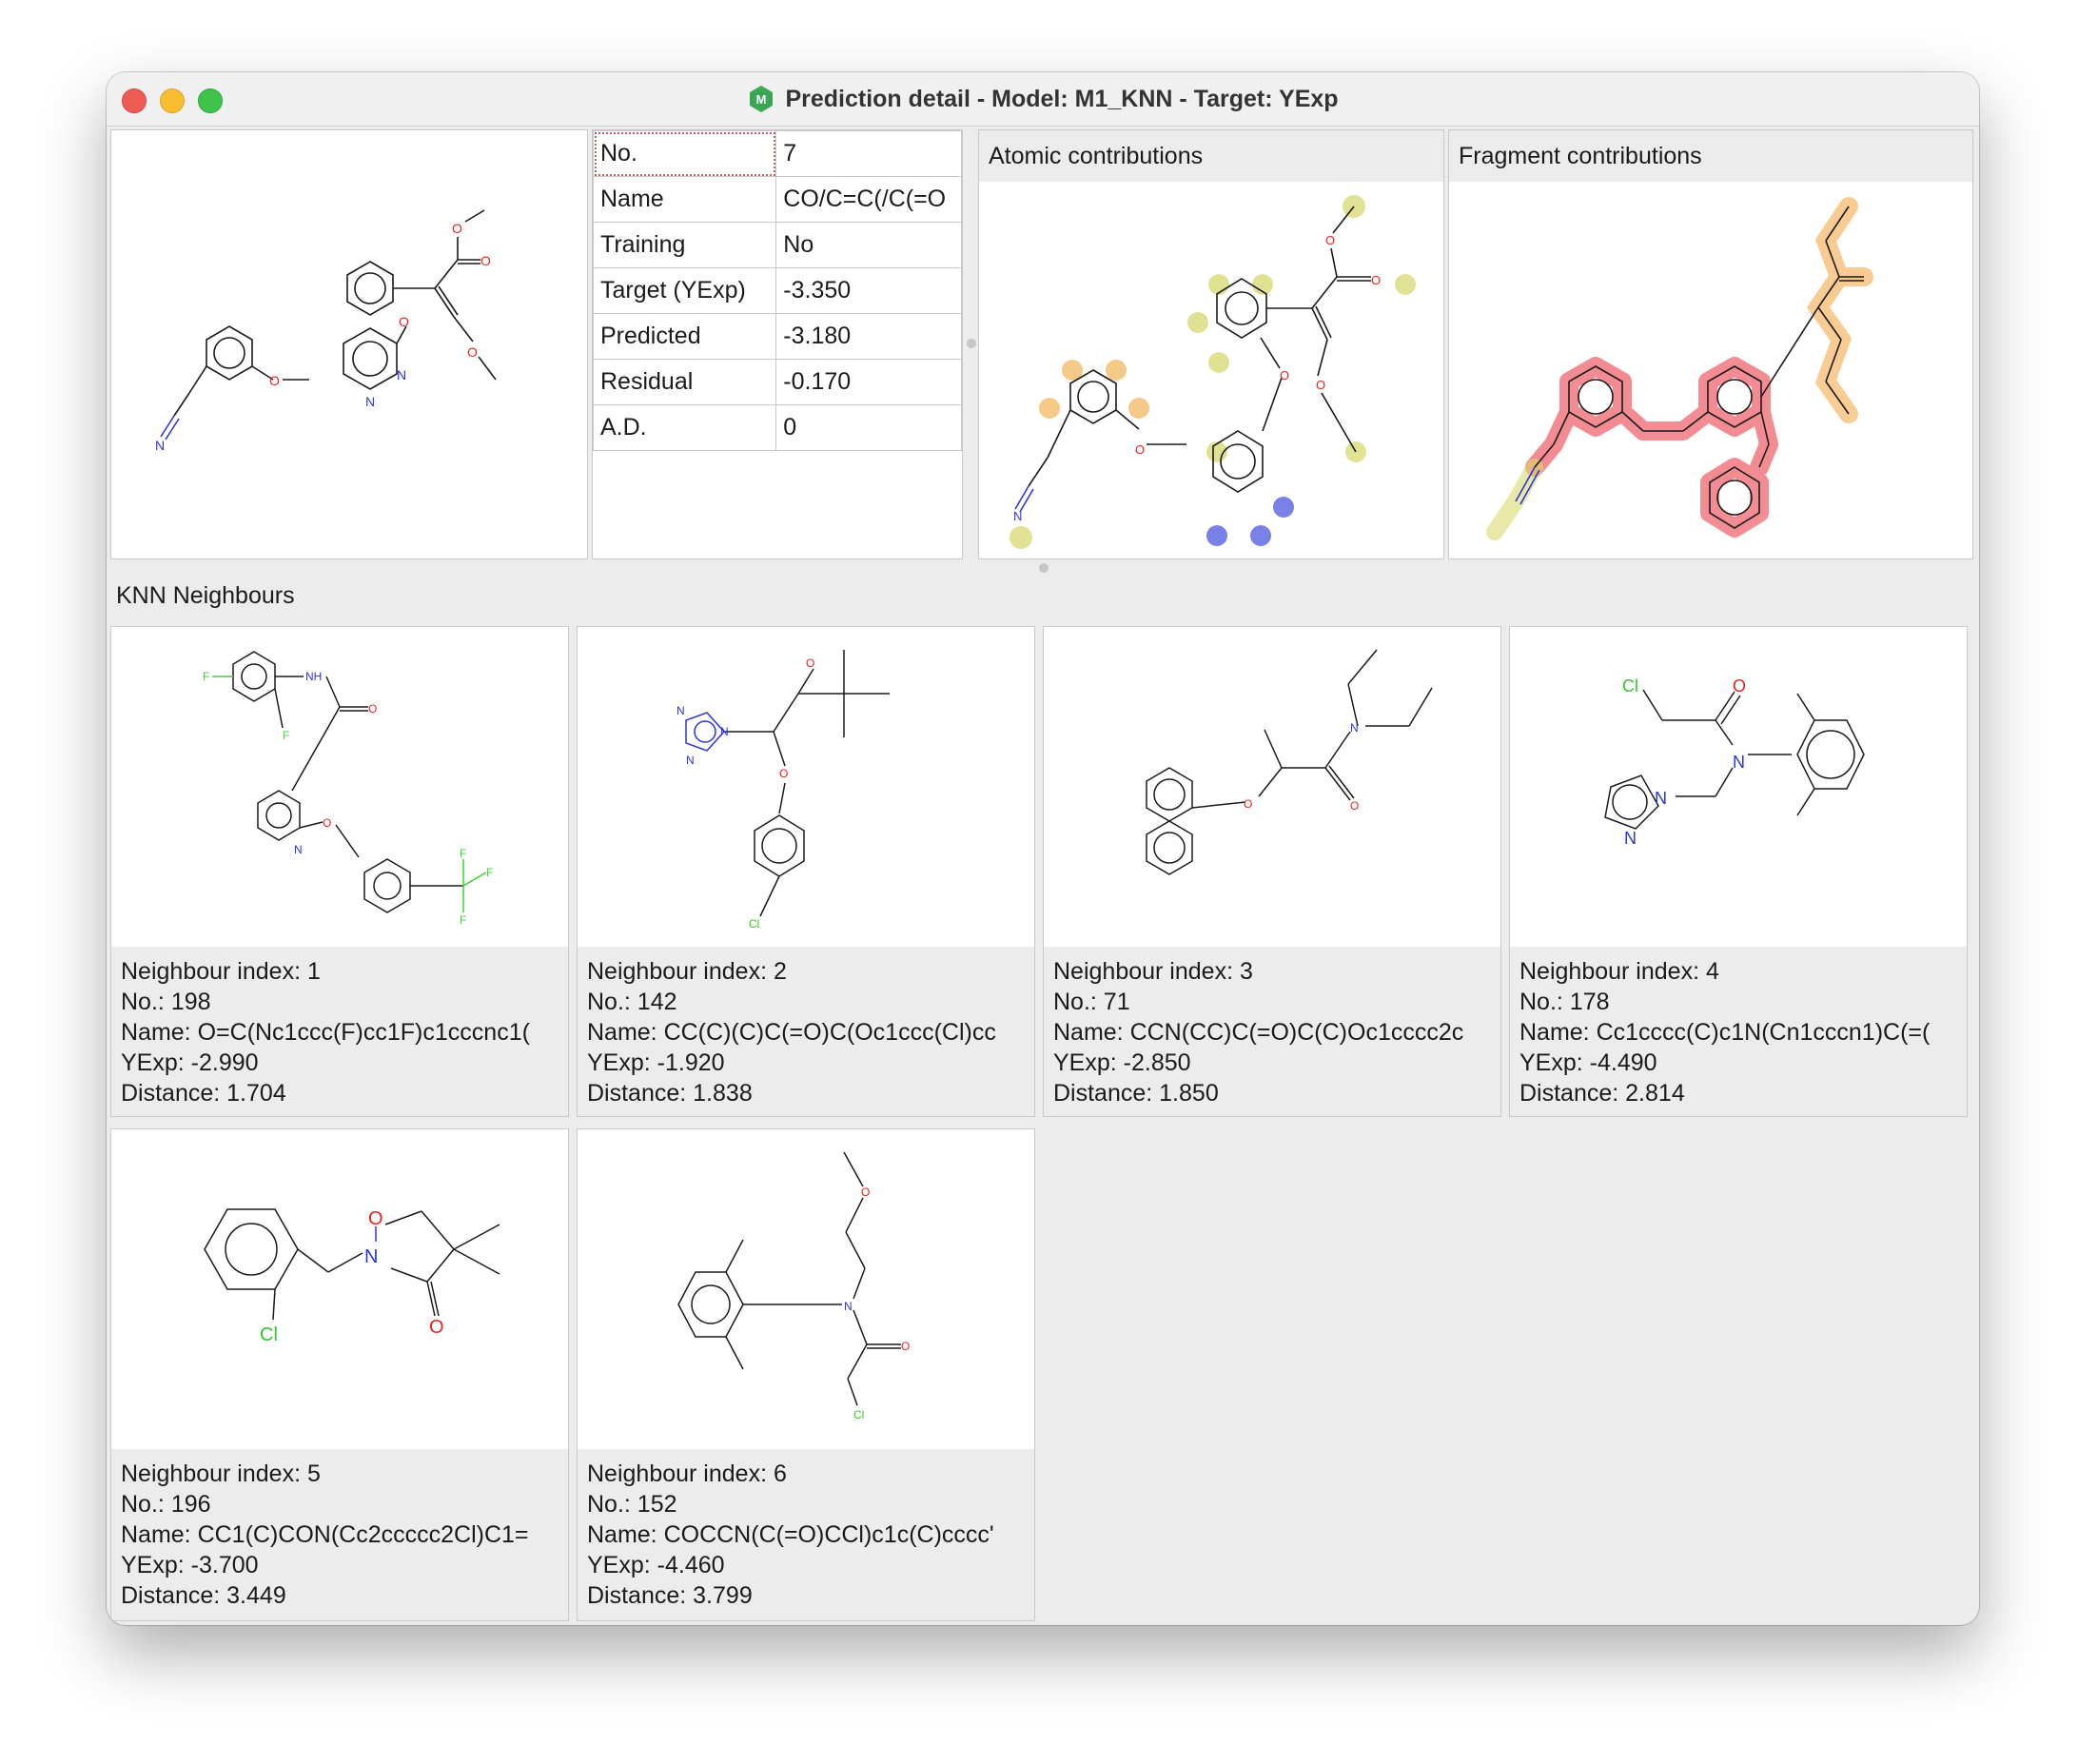  I want to click on neighbour-1-structure: F F NH O O N F F F, so click(348, 789).